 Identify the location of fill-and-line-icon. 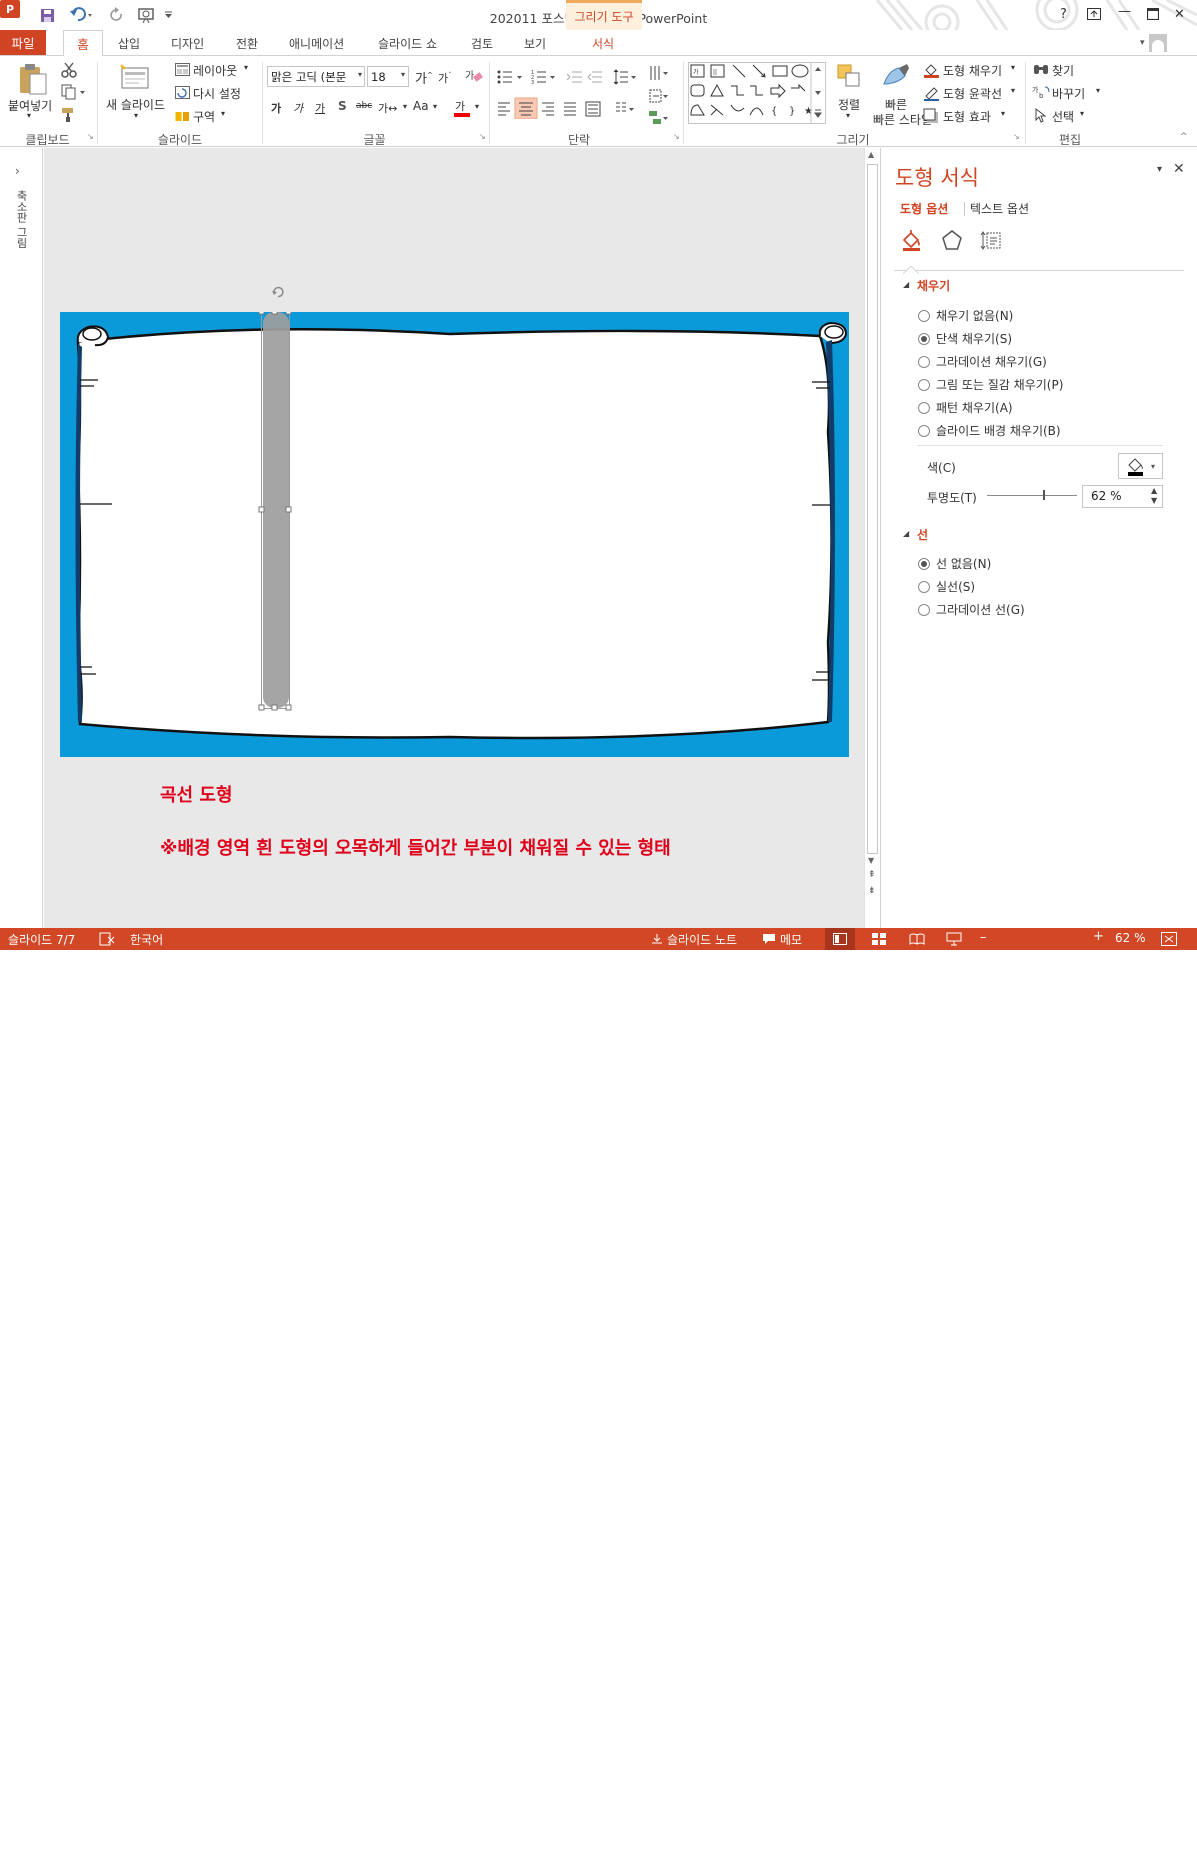
(912, 240).